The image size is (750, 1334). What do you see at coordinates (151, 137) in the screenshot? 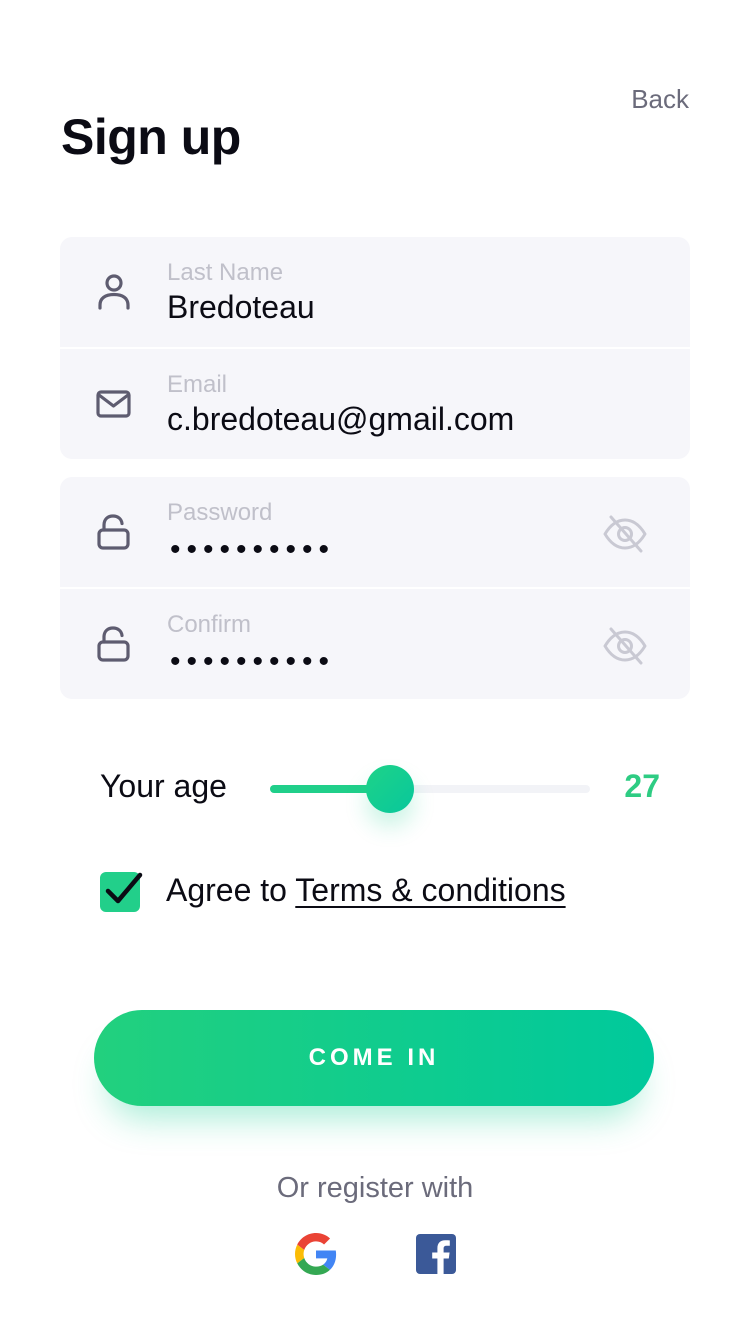
I see `page-title: Sign up` at bounding box center [151, 137].